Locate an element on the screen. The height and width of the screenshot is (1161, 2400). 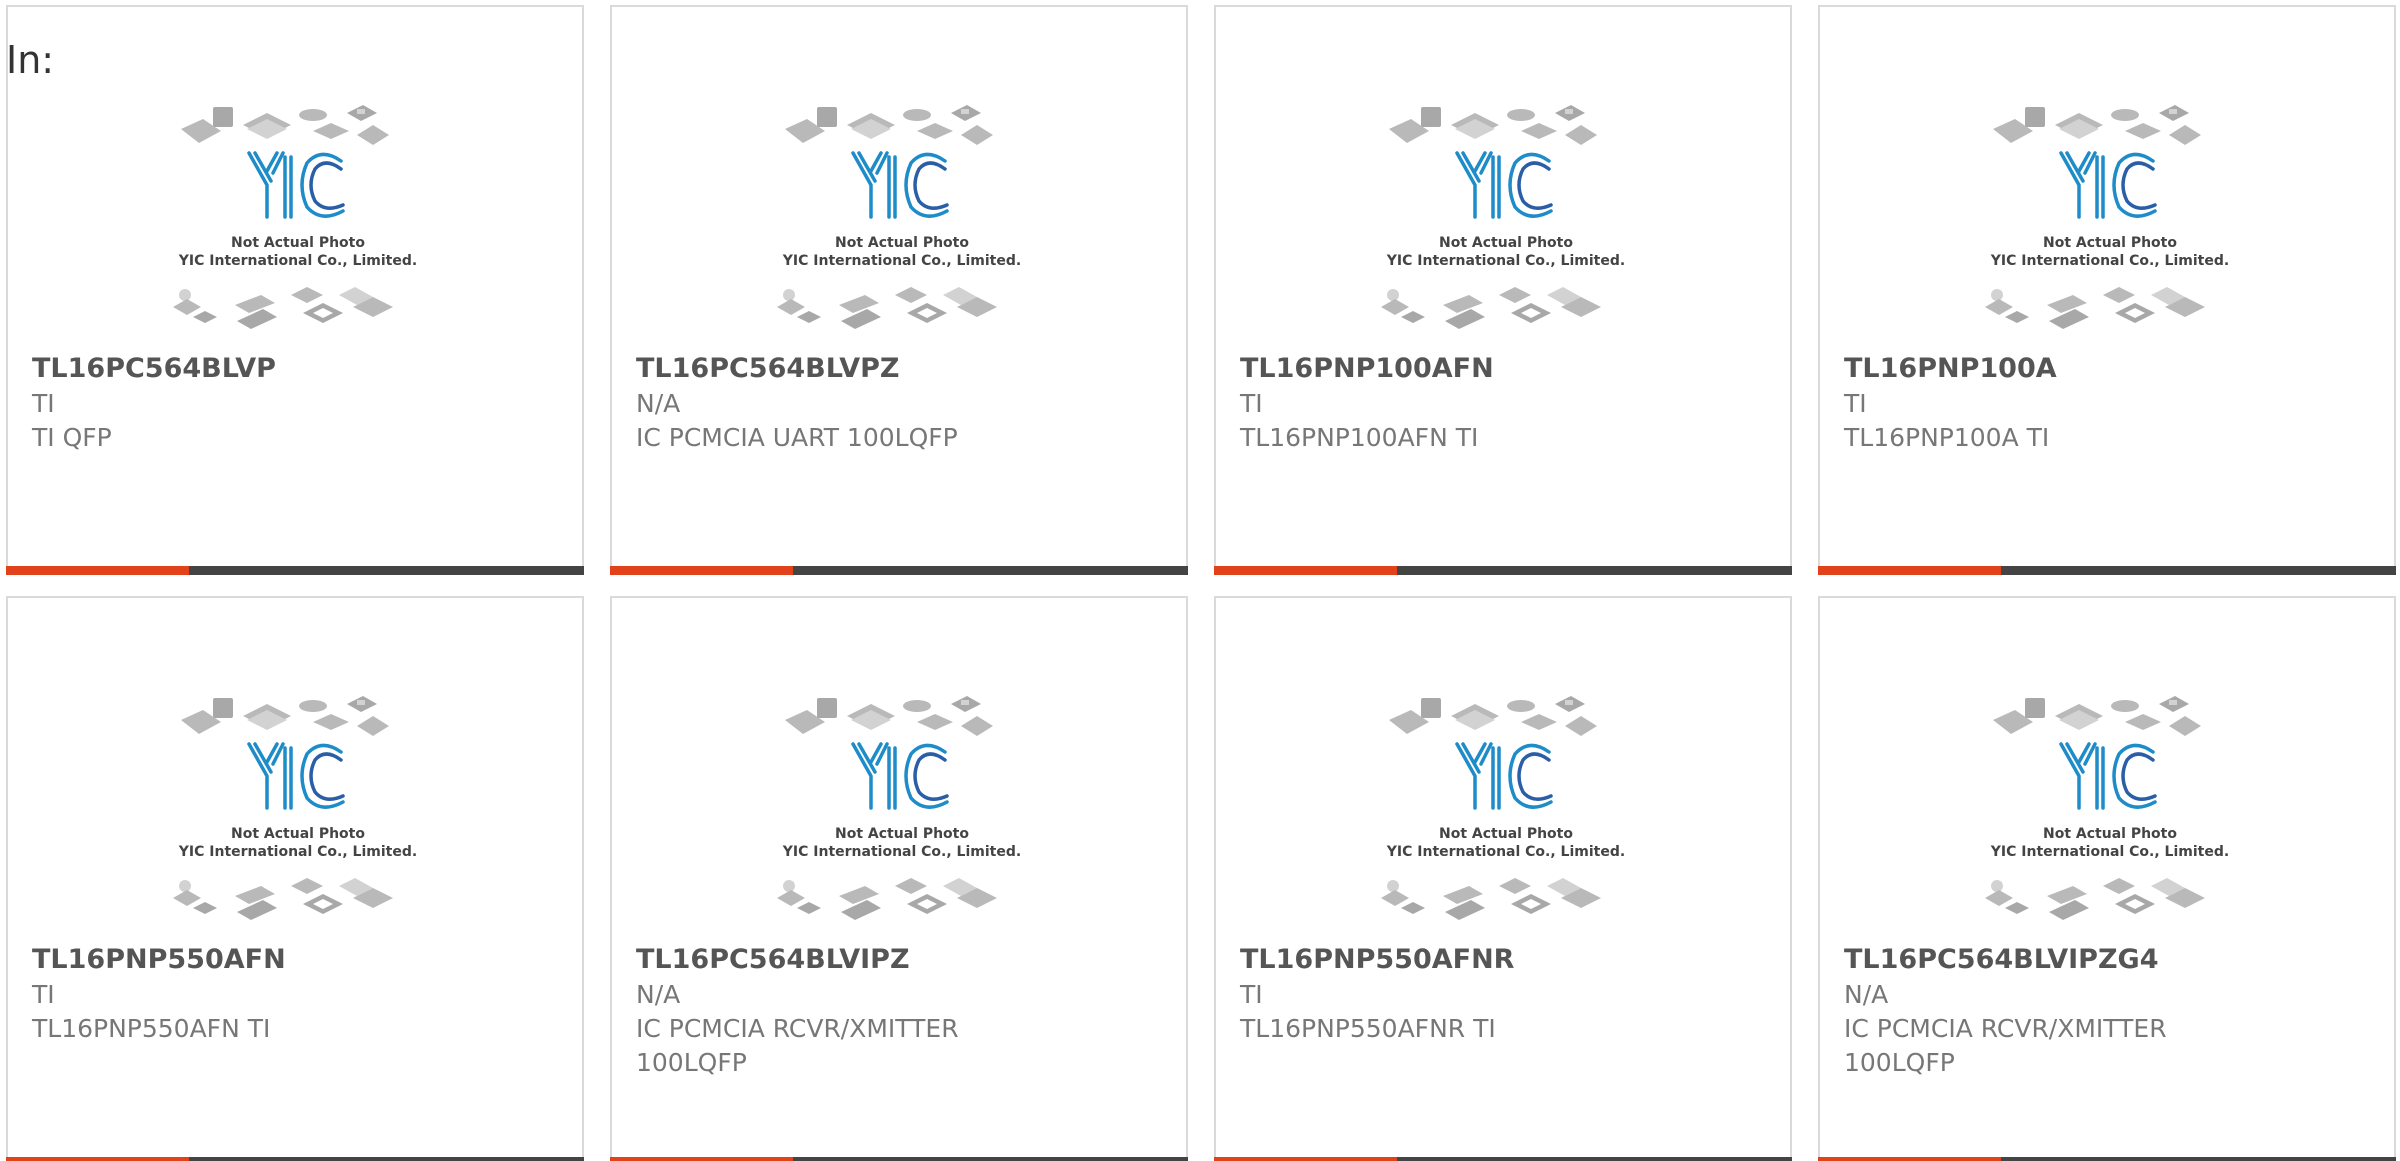
product-description-line-1: TL16PNP550AFNR TI is located at coordinates (1368, 1028).